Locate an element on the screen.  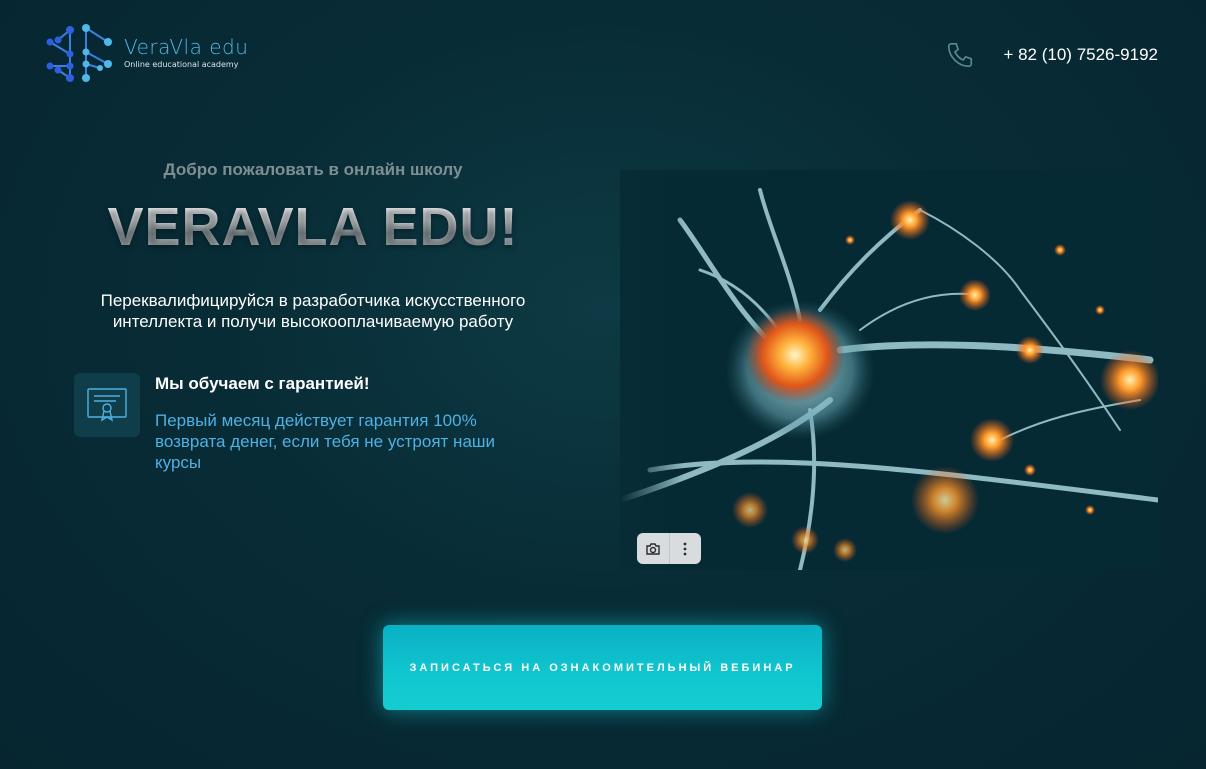
image-toolbar is located at coordinates (669, 548).